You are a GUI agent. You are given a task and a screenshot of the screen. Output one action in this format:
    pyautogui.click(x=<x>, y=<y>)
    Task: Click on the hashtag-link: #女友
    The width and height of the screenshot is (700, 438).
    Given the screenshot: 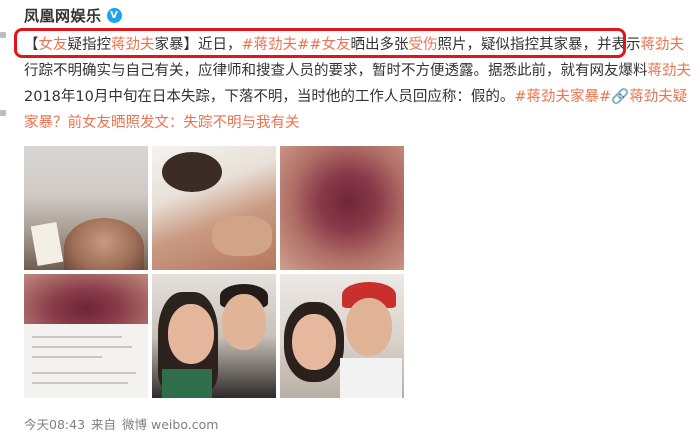 What is the action you would take?
    pyautogui.click(x=329, y=45)
    